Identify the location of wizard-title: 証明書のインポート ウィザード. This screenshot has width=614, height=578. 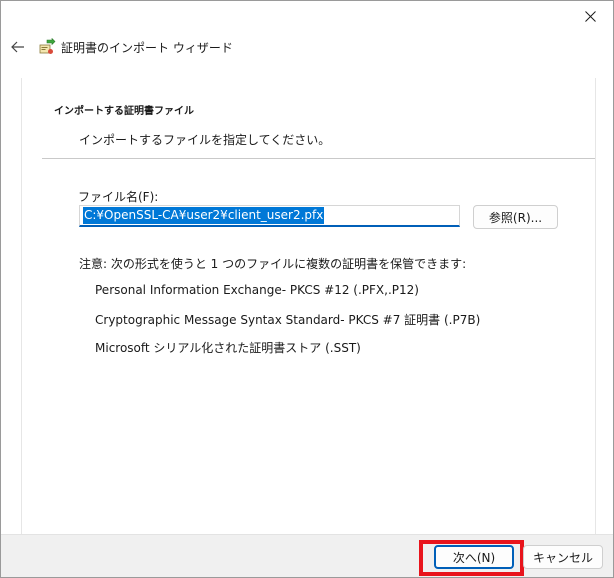
(147, 48).